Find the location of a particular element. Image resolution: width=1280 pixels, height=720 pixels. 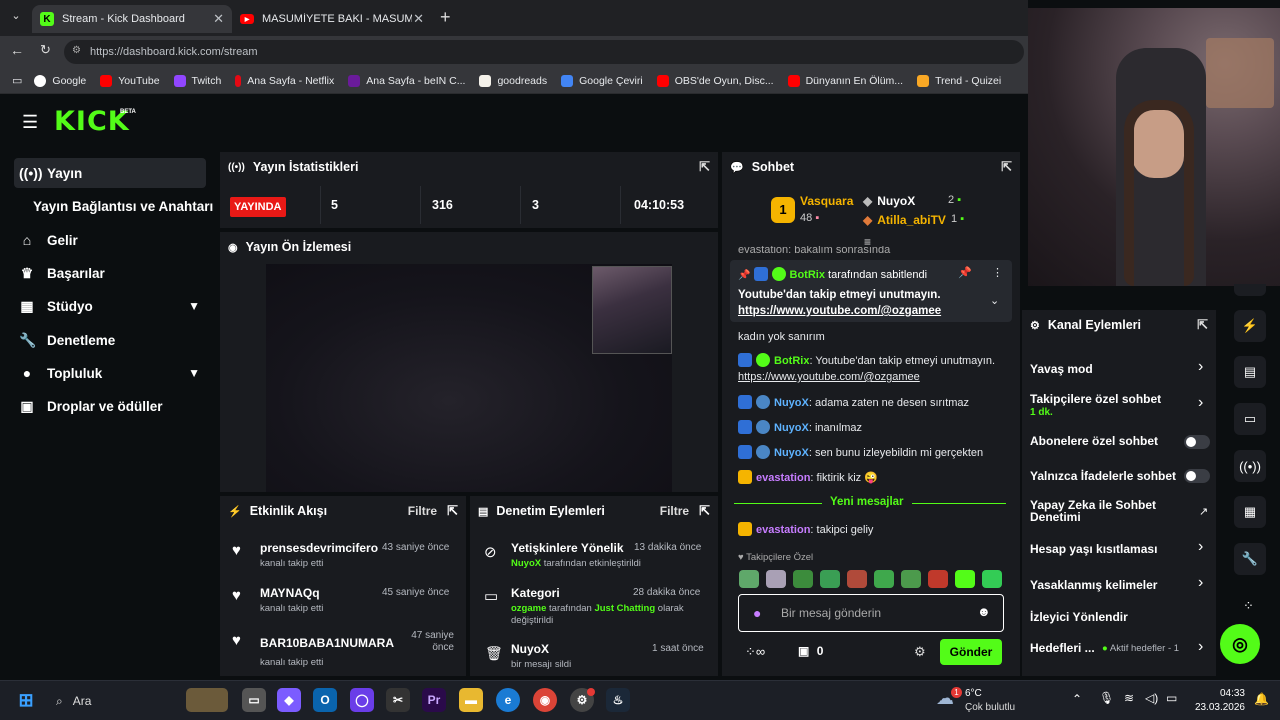

sidebar-item-basarilar: ♛ Başarılar is located at coordinates (110, 273).